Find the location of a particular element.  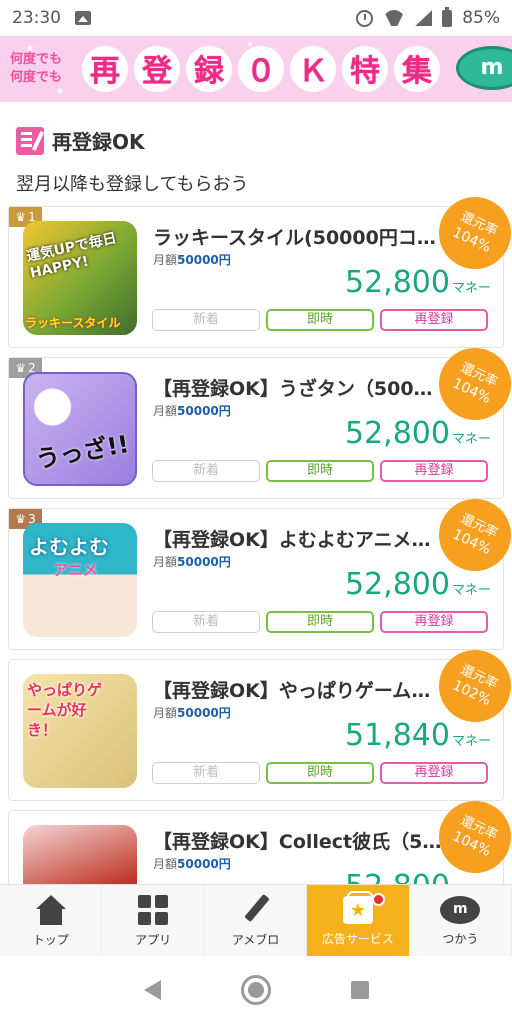

nav-item-top: トップ is located at coordinates (51, 921).